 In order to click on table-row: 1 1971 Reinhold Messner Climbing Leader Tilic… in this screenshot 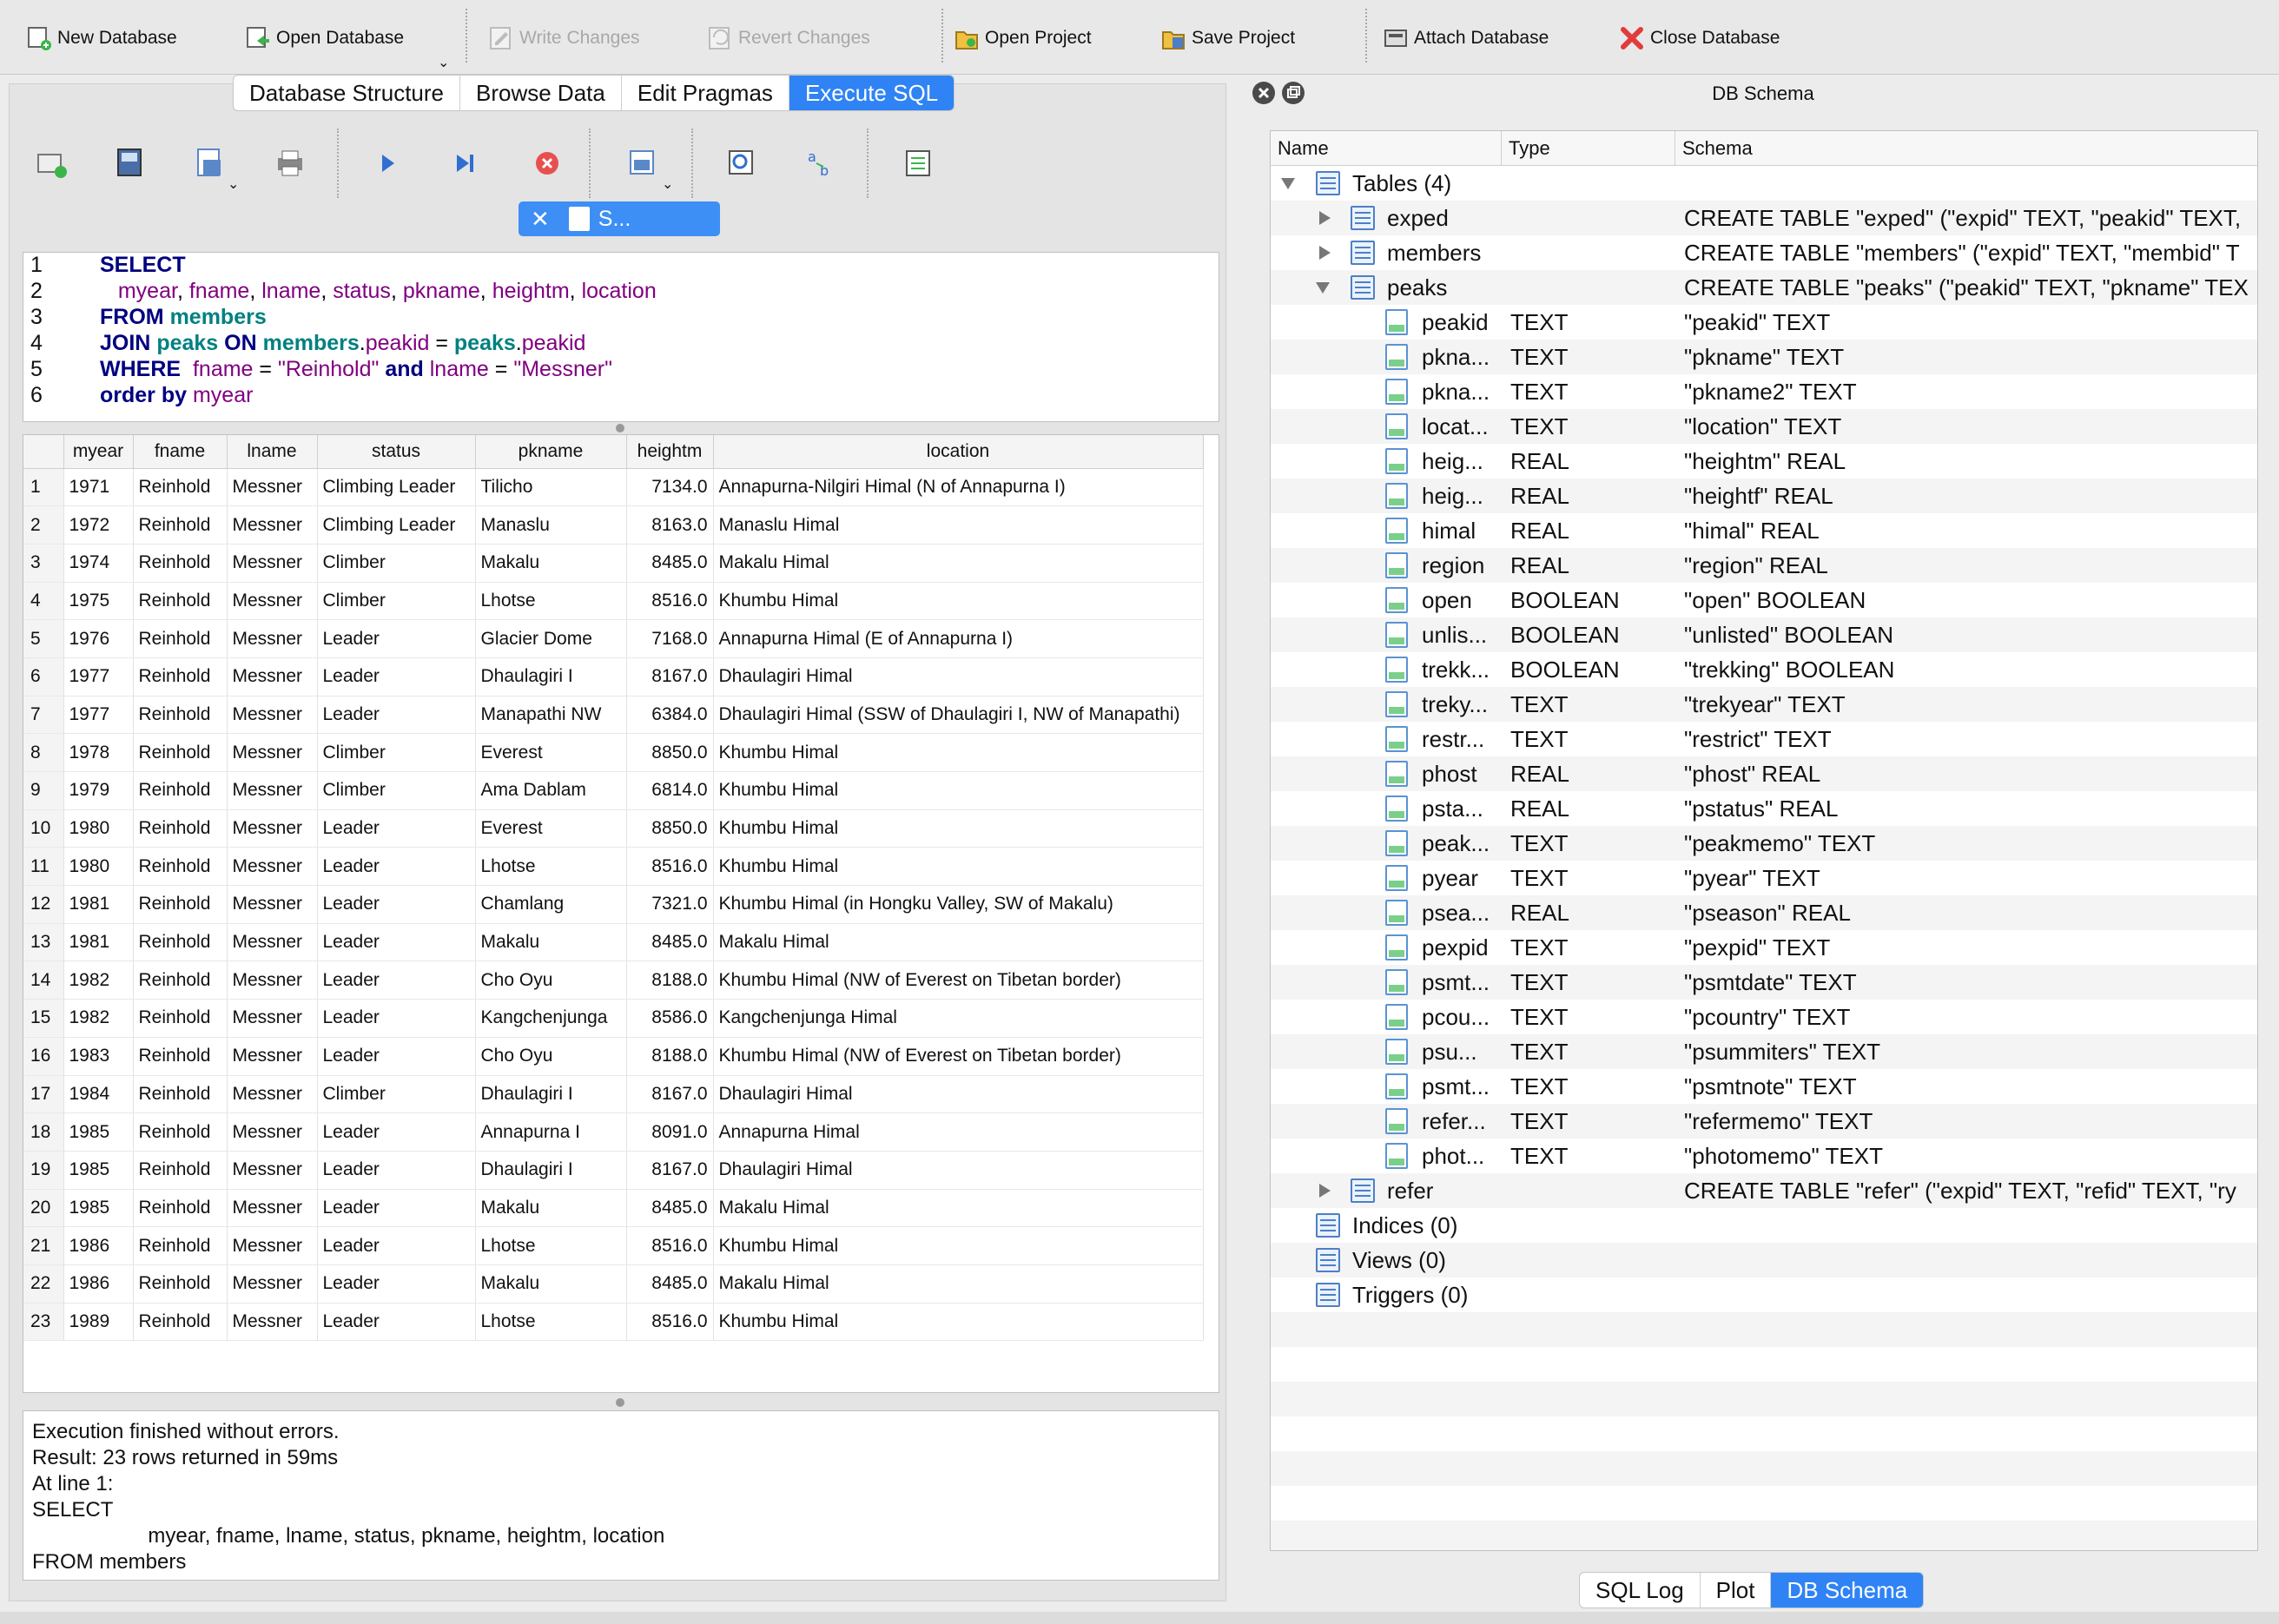, I will do `click(613, 487)`.